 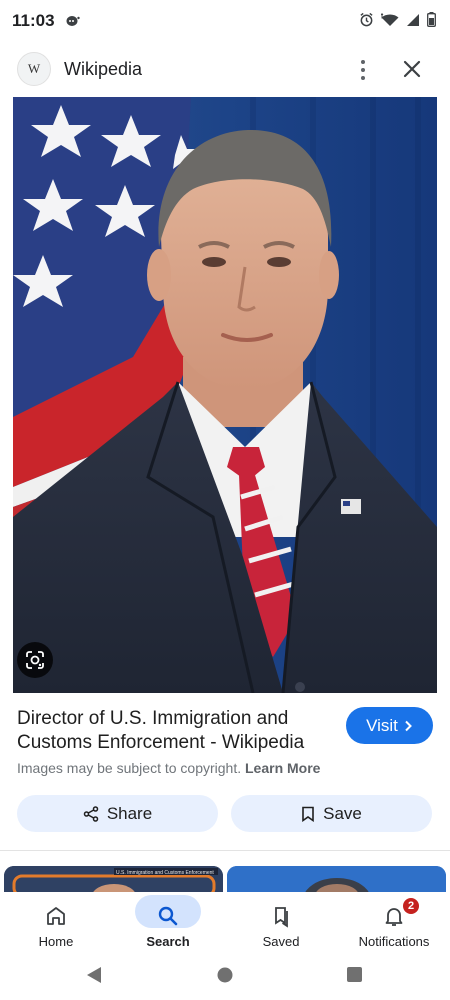 I want to click on save-button: Save, so click(x=331, y=813).